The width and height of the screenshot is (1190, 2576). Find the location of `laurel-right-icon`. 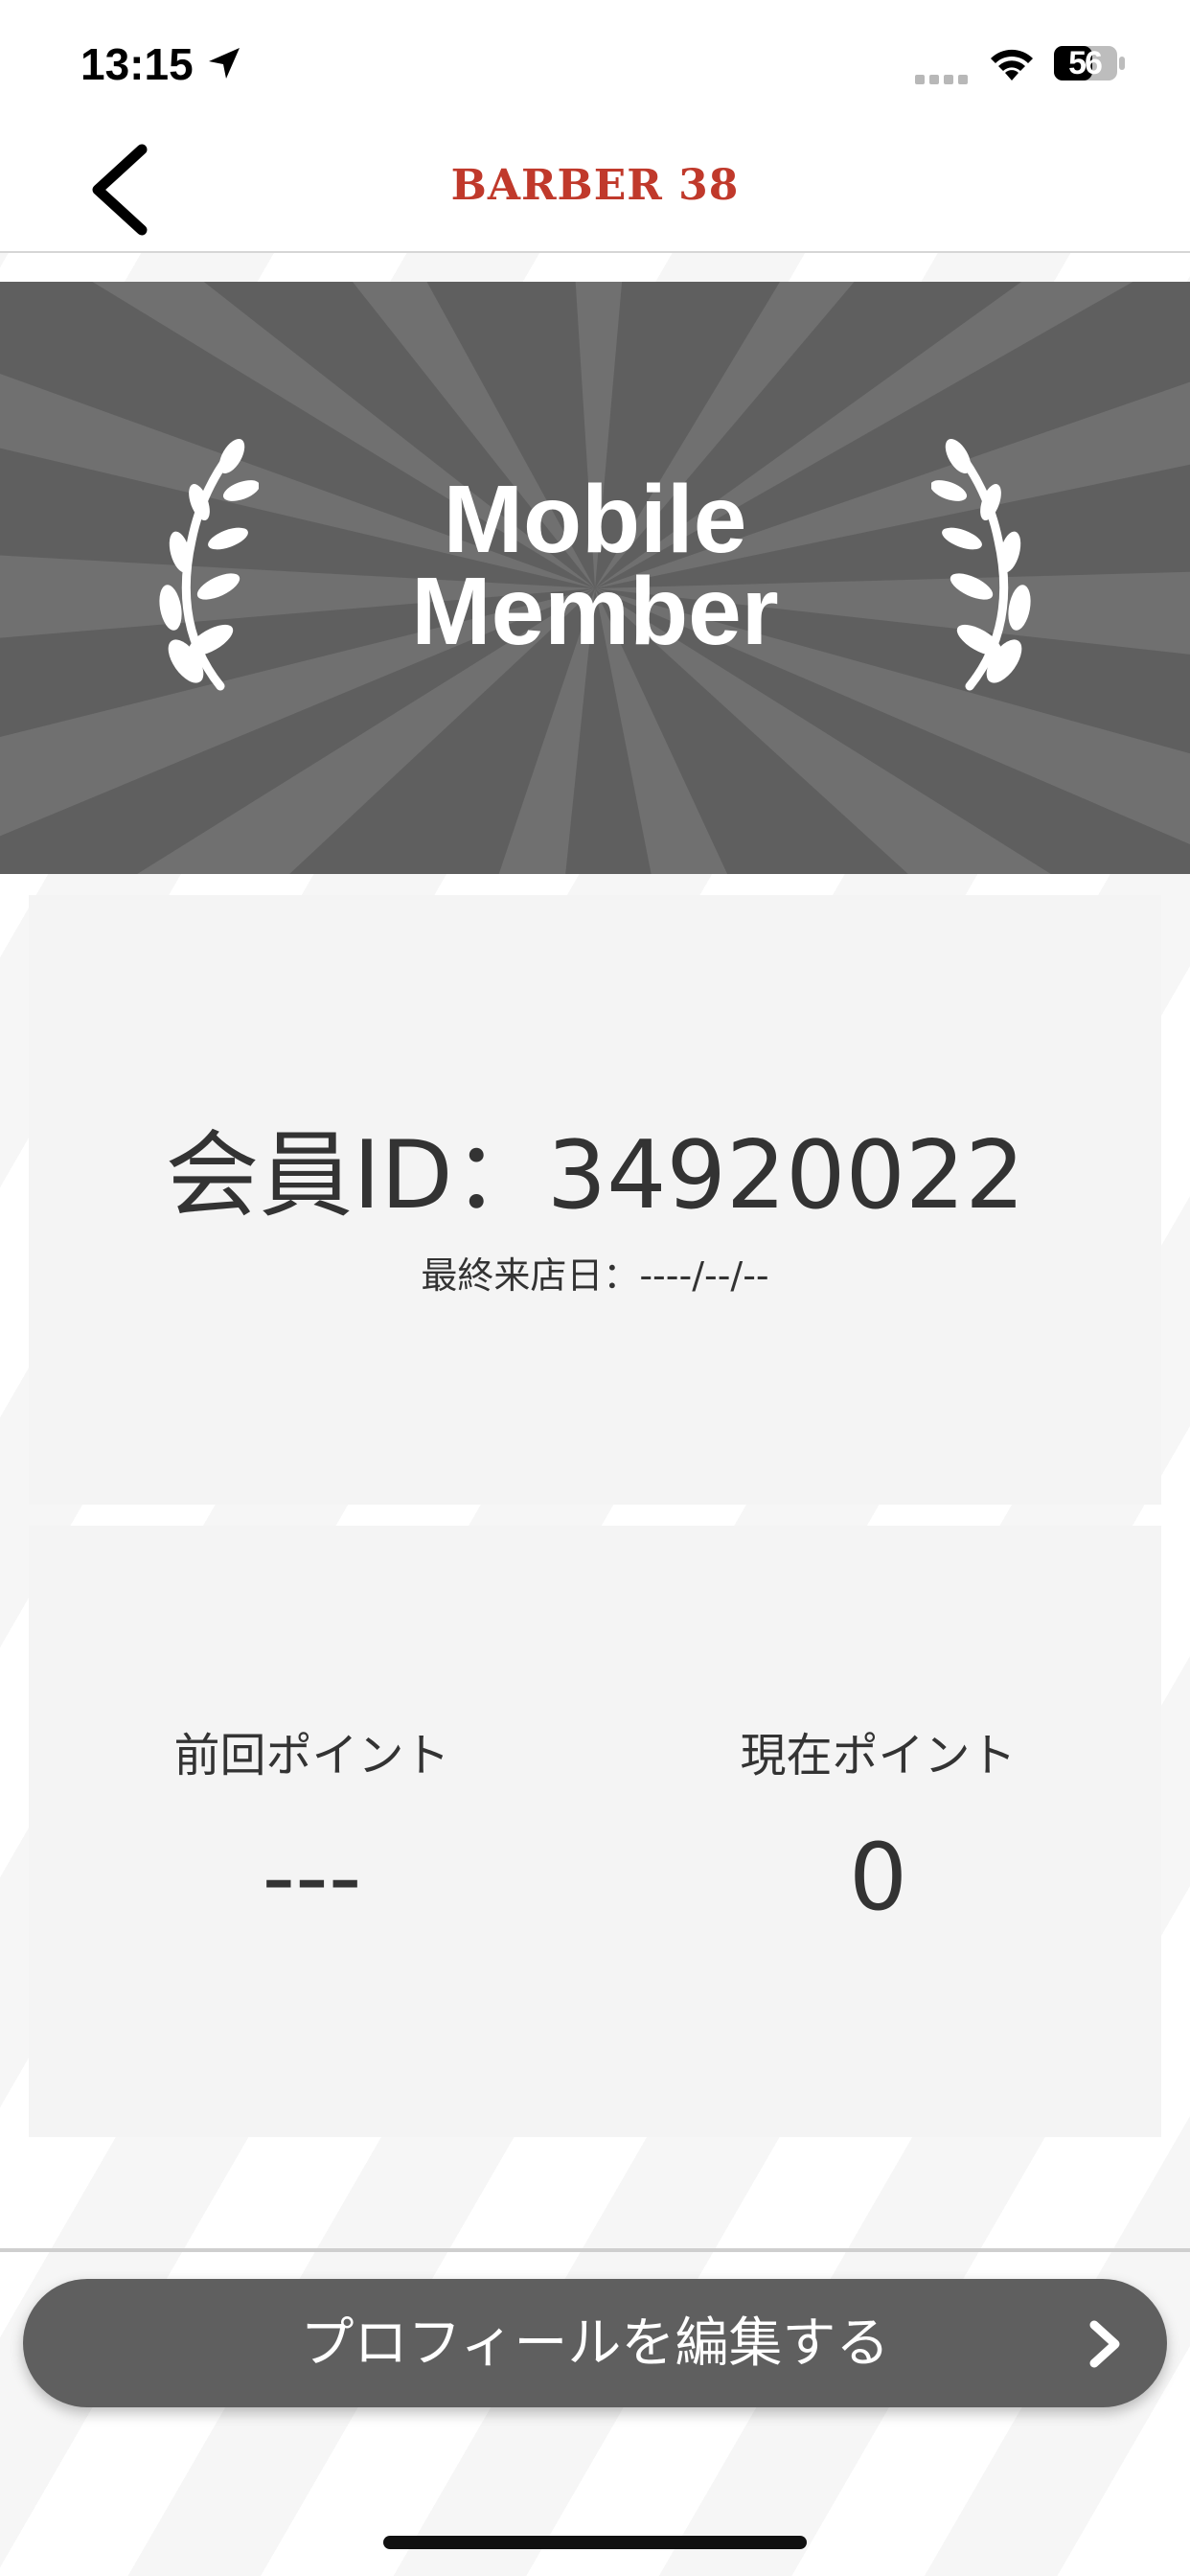

laurel-right-icon is located at coordinates (981, 564).